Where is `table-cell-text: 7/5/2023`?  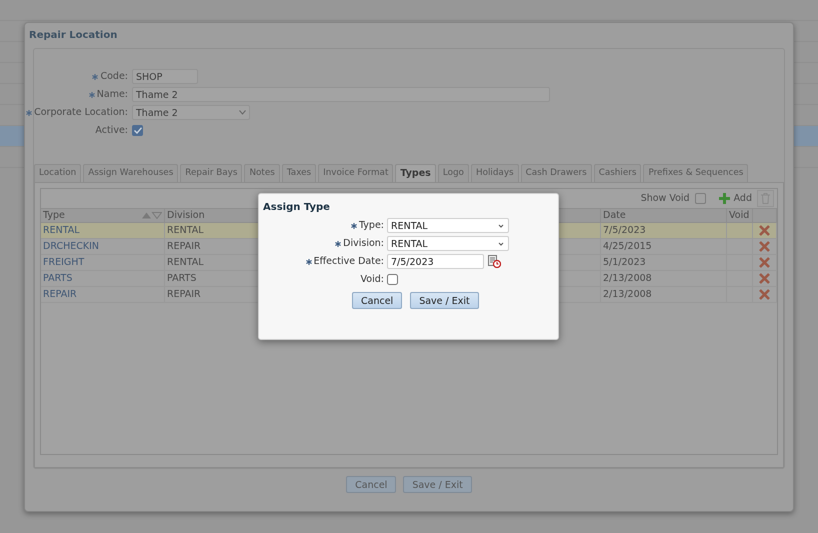
table-cell-text: 7/5/2023 is located at coordinates (624, 229).